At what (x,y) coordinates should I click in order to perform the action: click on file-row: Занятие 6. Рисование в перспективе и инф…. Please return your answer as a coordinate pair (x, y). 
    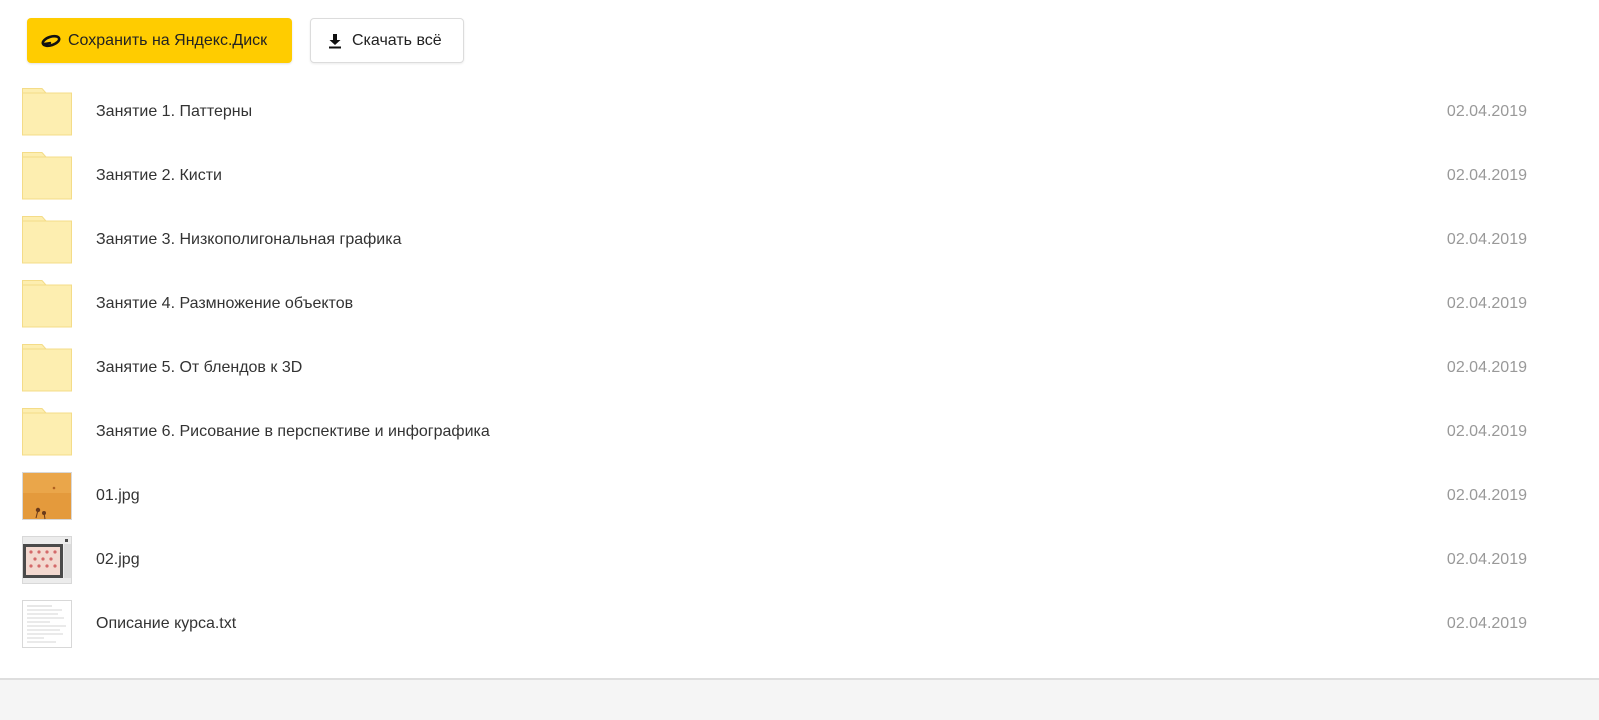
    Looking at the image, I should click on (799, 432).